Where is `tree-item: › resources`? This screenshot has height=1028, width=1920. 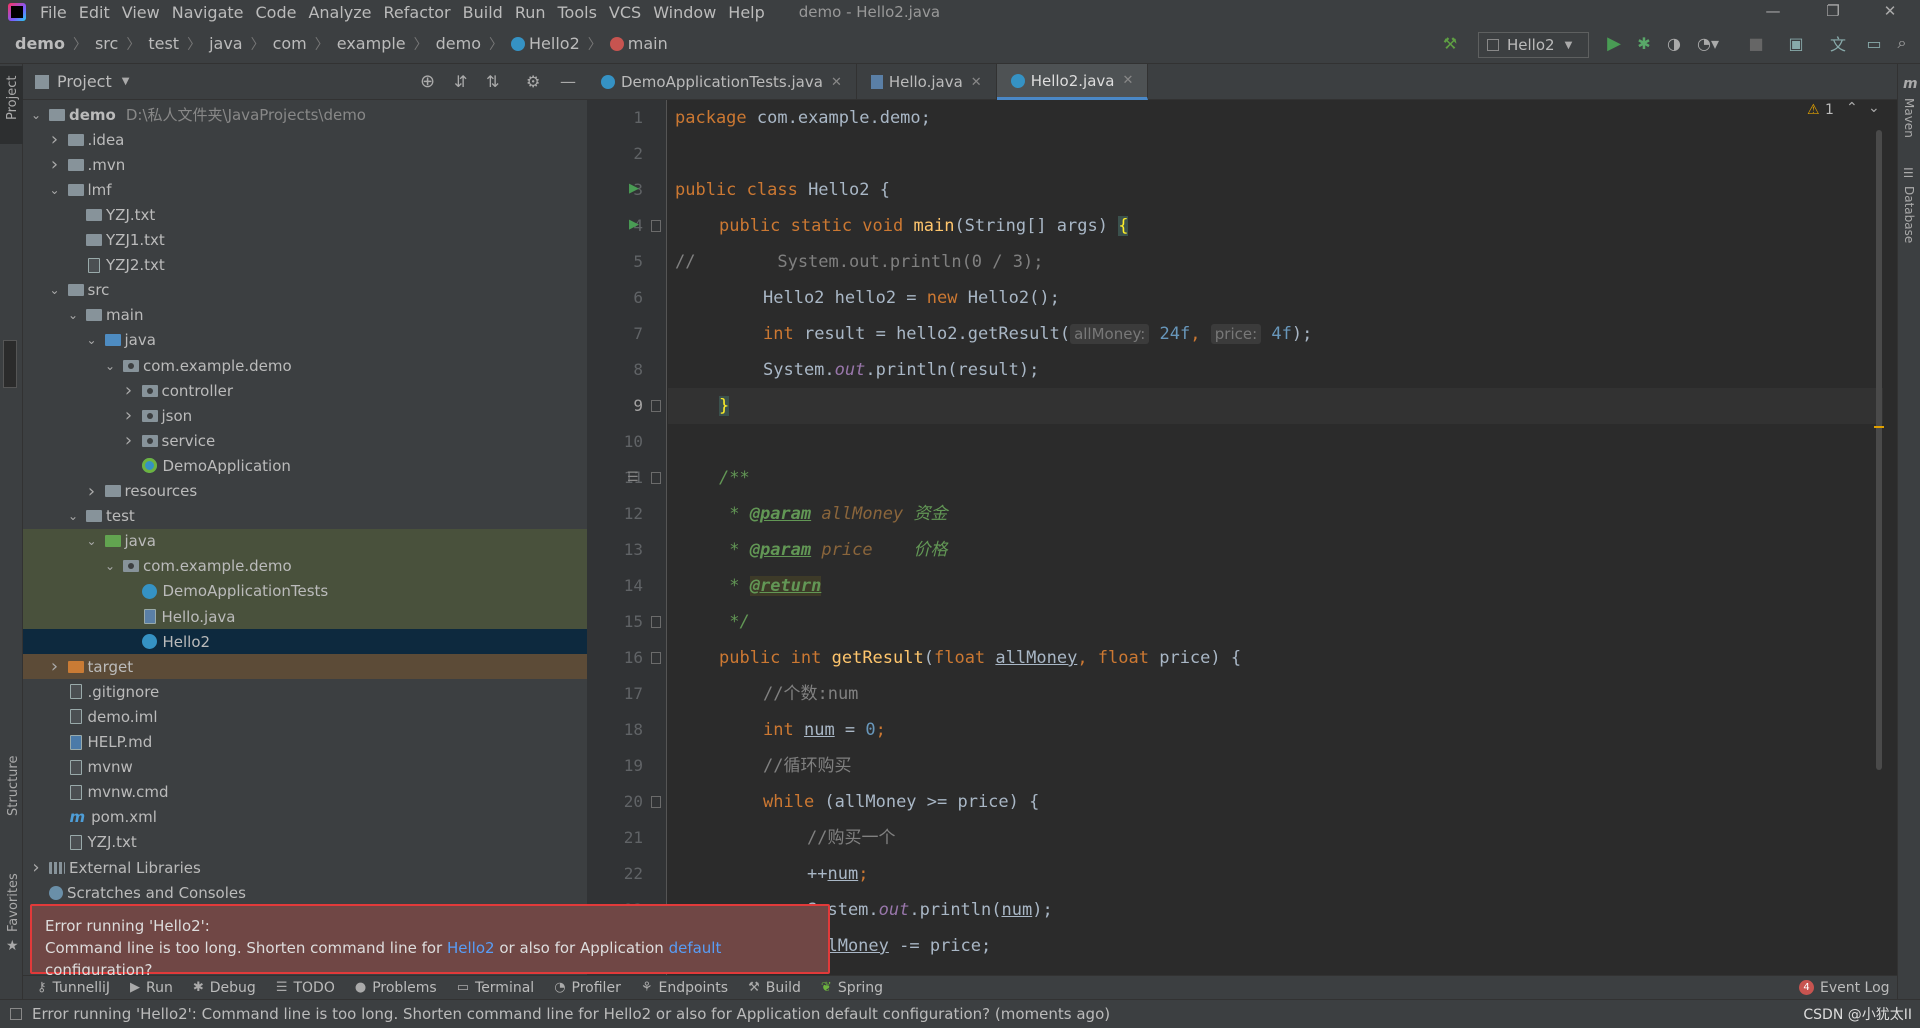
tree-item: › resources is located at coordinates (305, 491).